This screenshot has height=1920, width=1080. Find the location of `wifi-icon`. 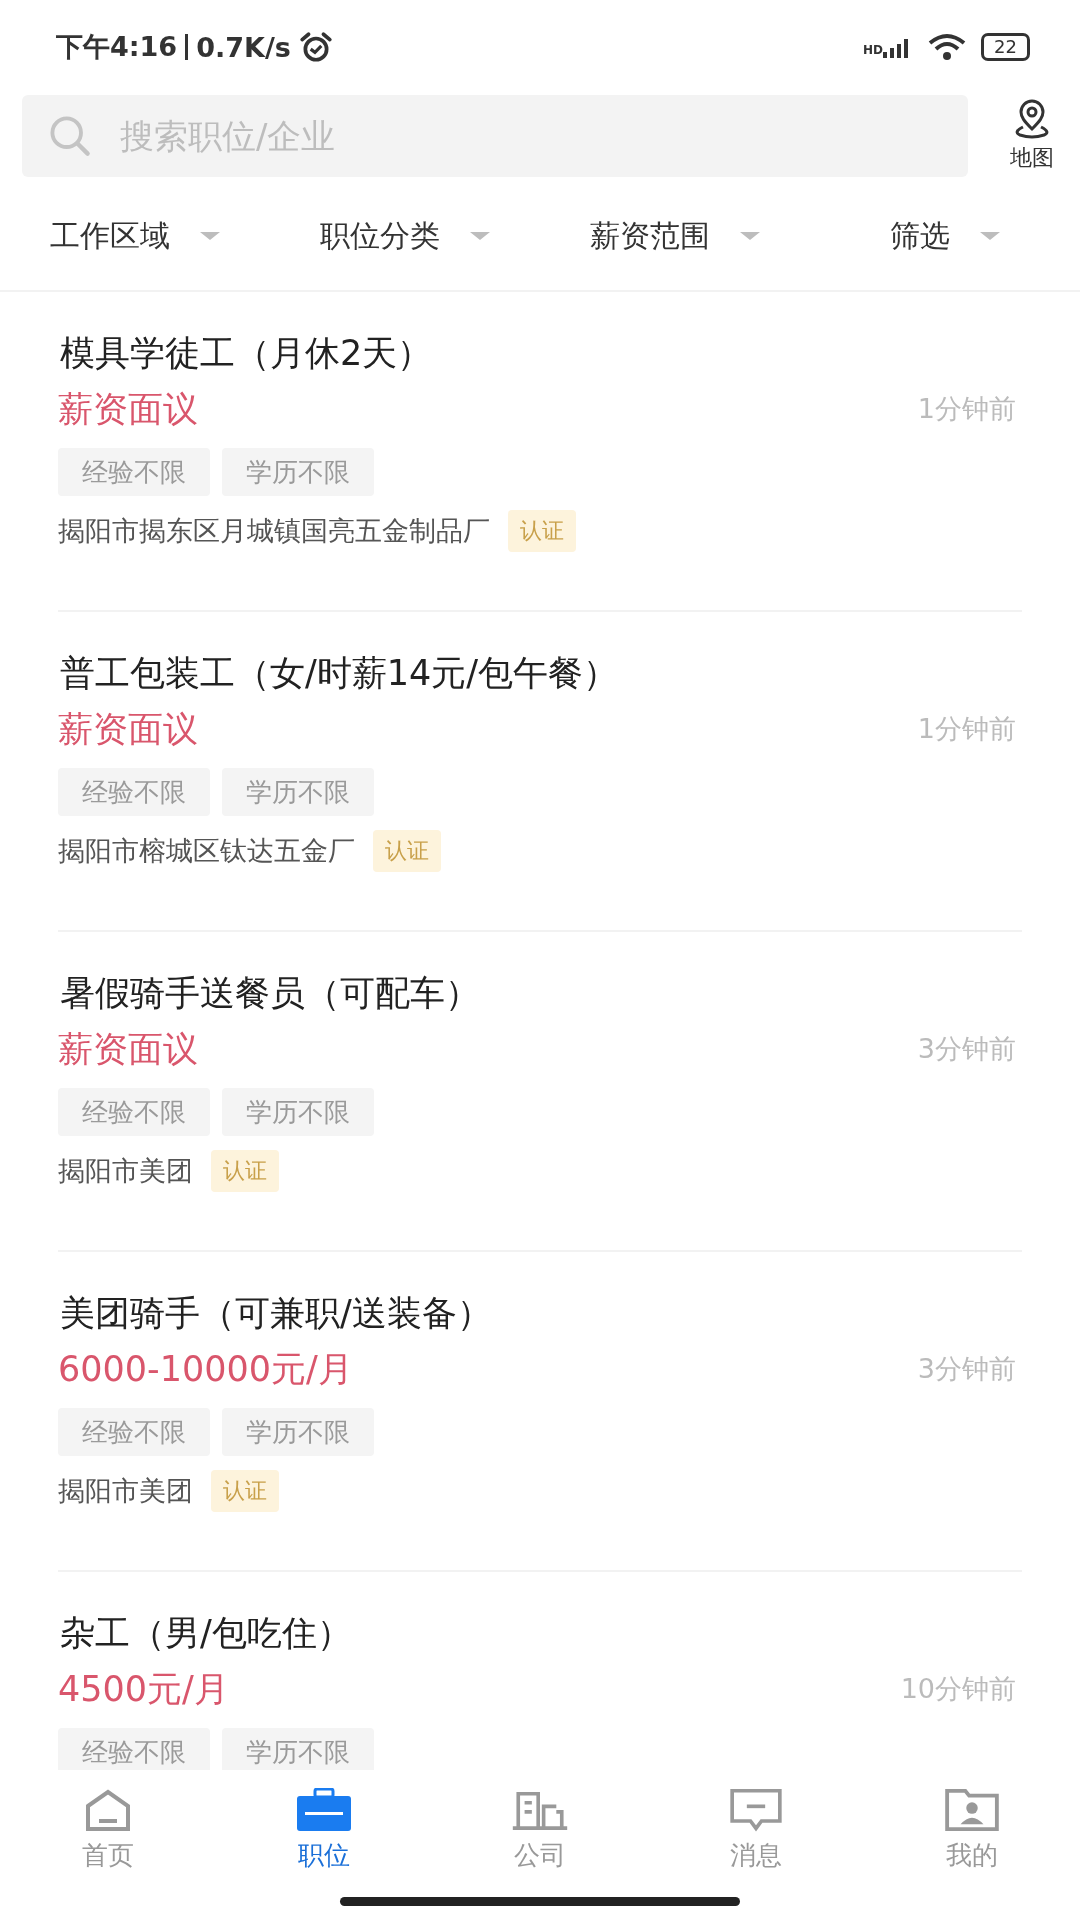

wifi-icon is located at coordinates (947, 47).